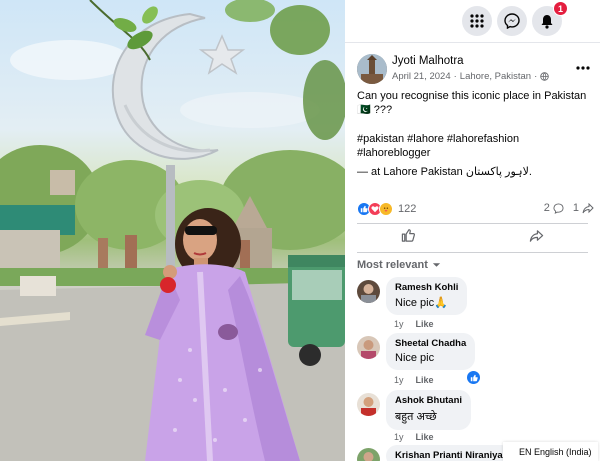 This screenshot has width=600, height=461. I want to click on post-location: Lahore, Pakistan, so click(495, 76).